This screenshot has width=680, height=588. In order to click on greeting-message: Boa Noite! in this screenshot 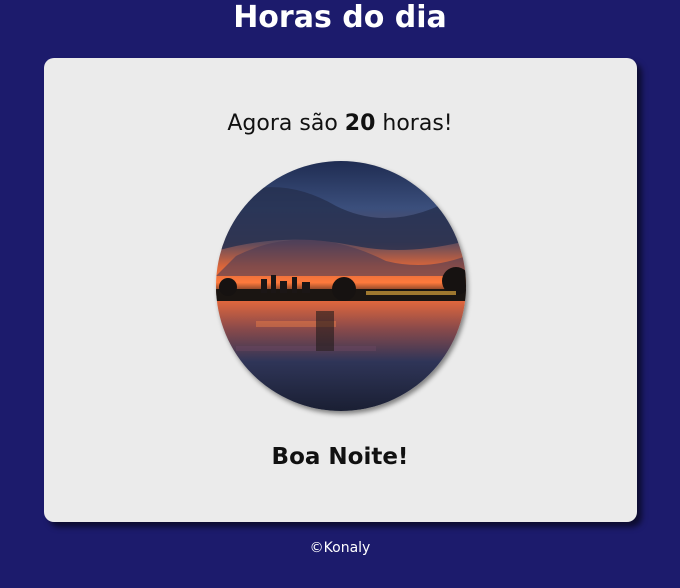, I will do `click(340, 457)`.